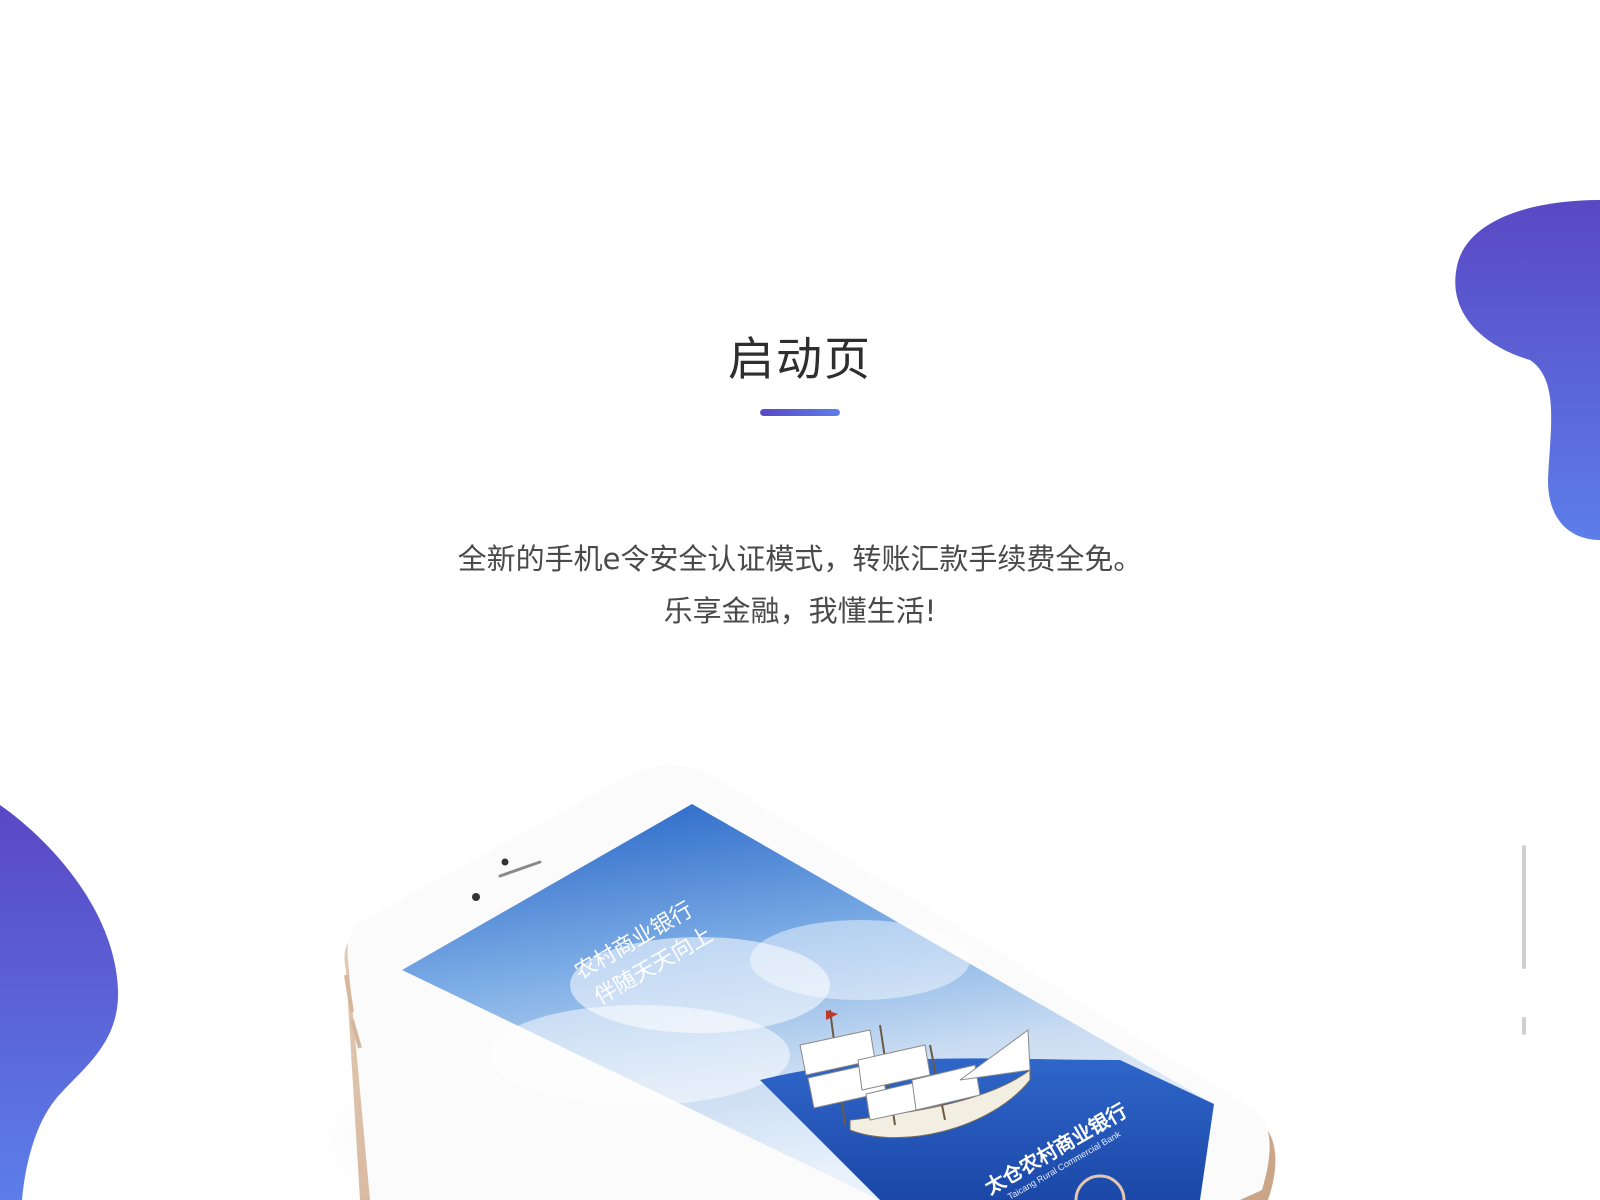 The height and width of the screenshot is (1200, 1600). I want to click on phone-sensor, so click(476, 897).